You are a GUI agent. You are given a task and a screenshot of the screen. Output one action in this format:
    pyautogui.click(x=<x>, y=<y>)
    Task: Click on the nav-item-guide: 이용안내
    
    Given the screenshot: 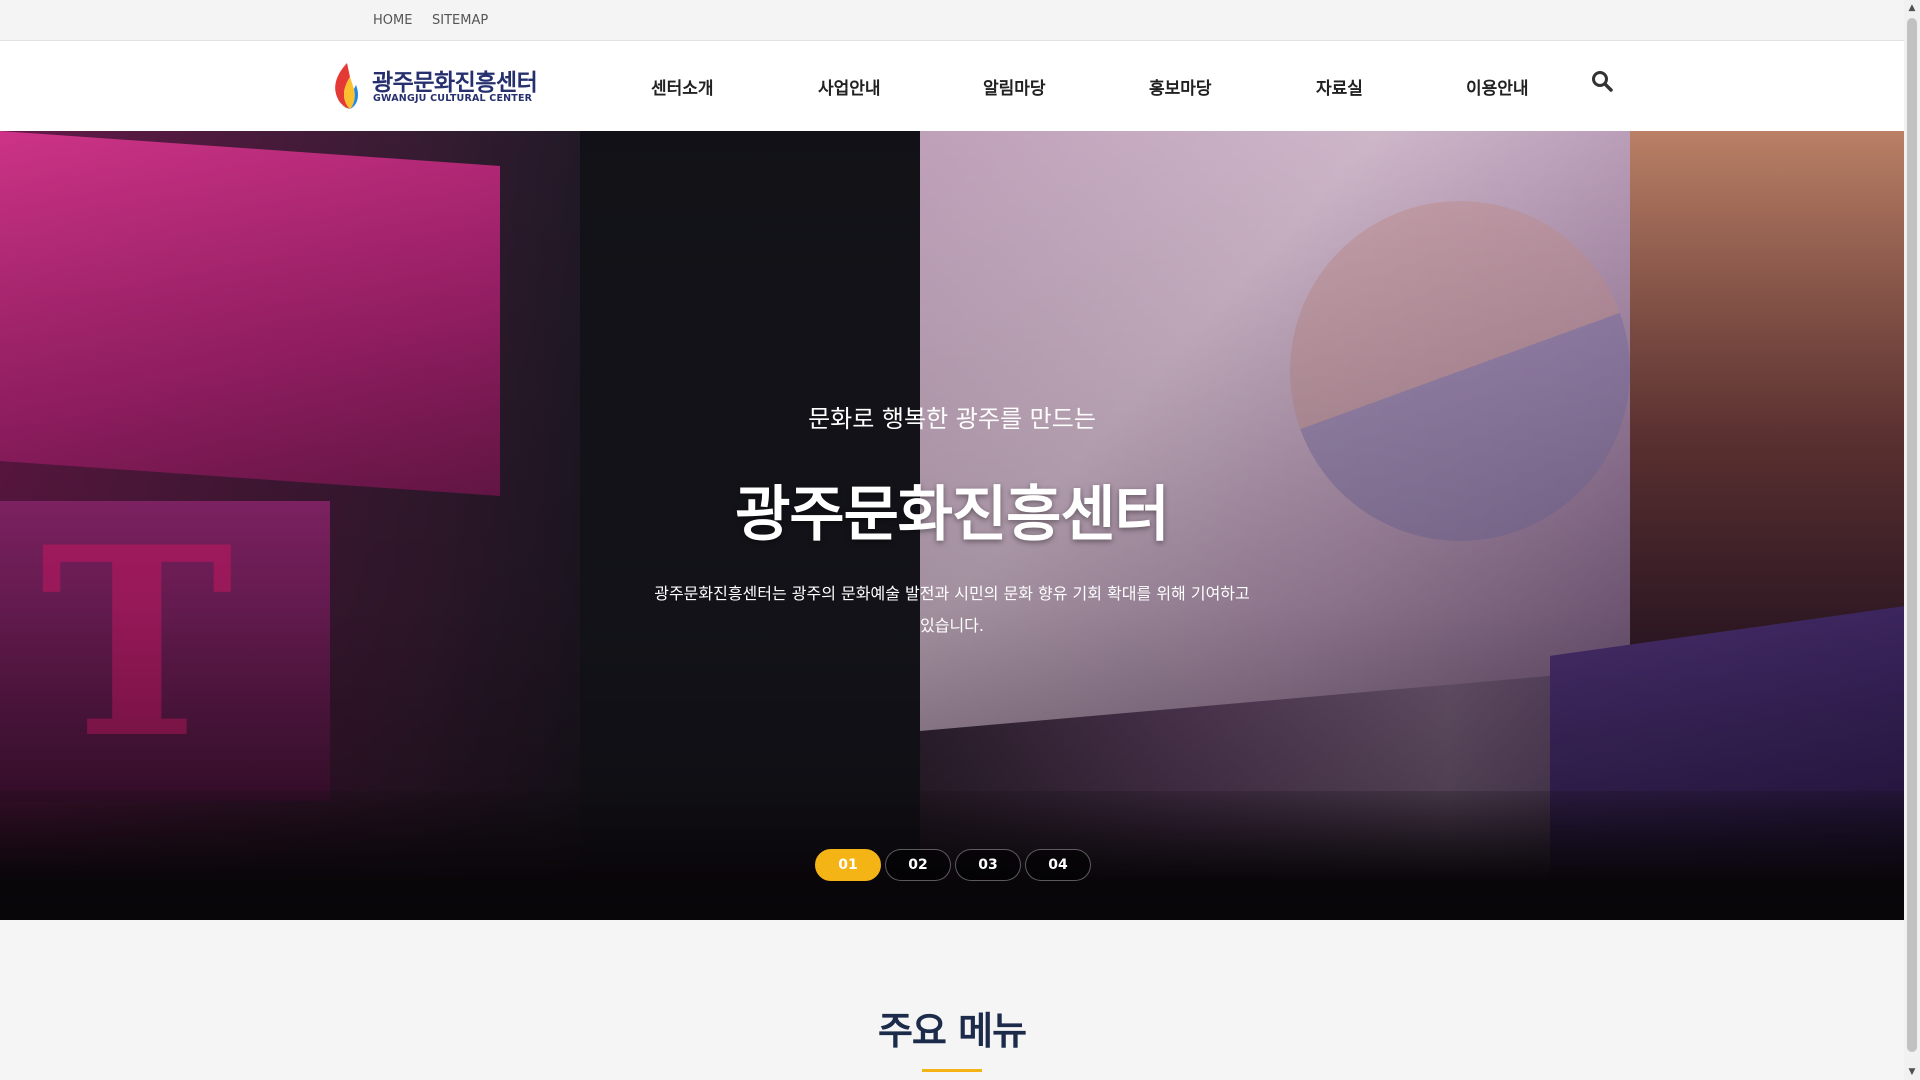 What is the action you would take?
    pyautogui.click(x=1497, y=86)
    